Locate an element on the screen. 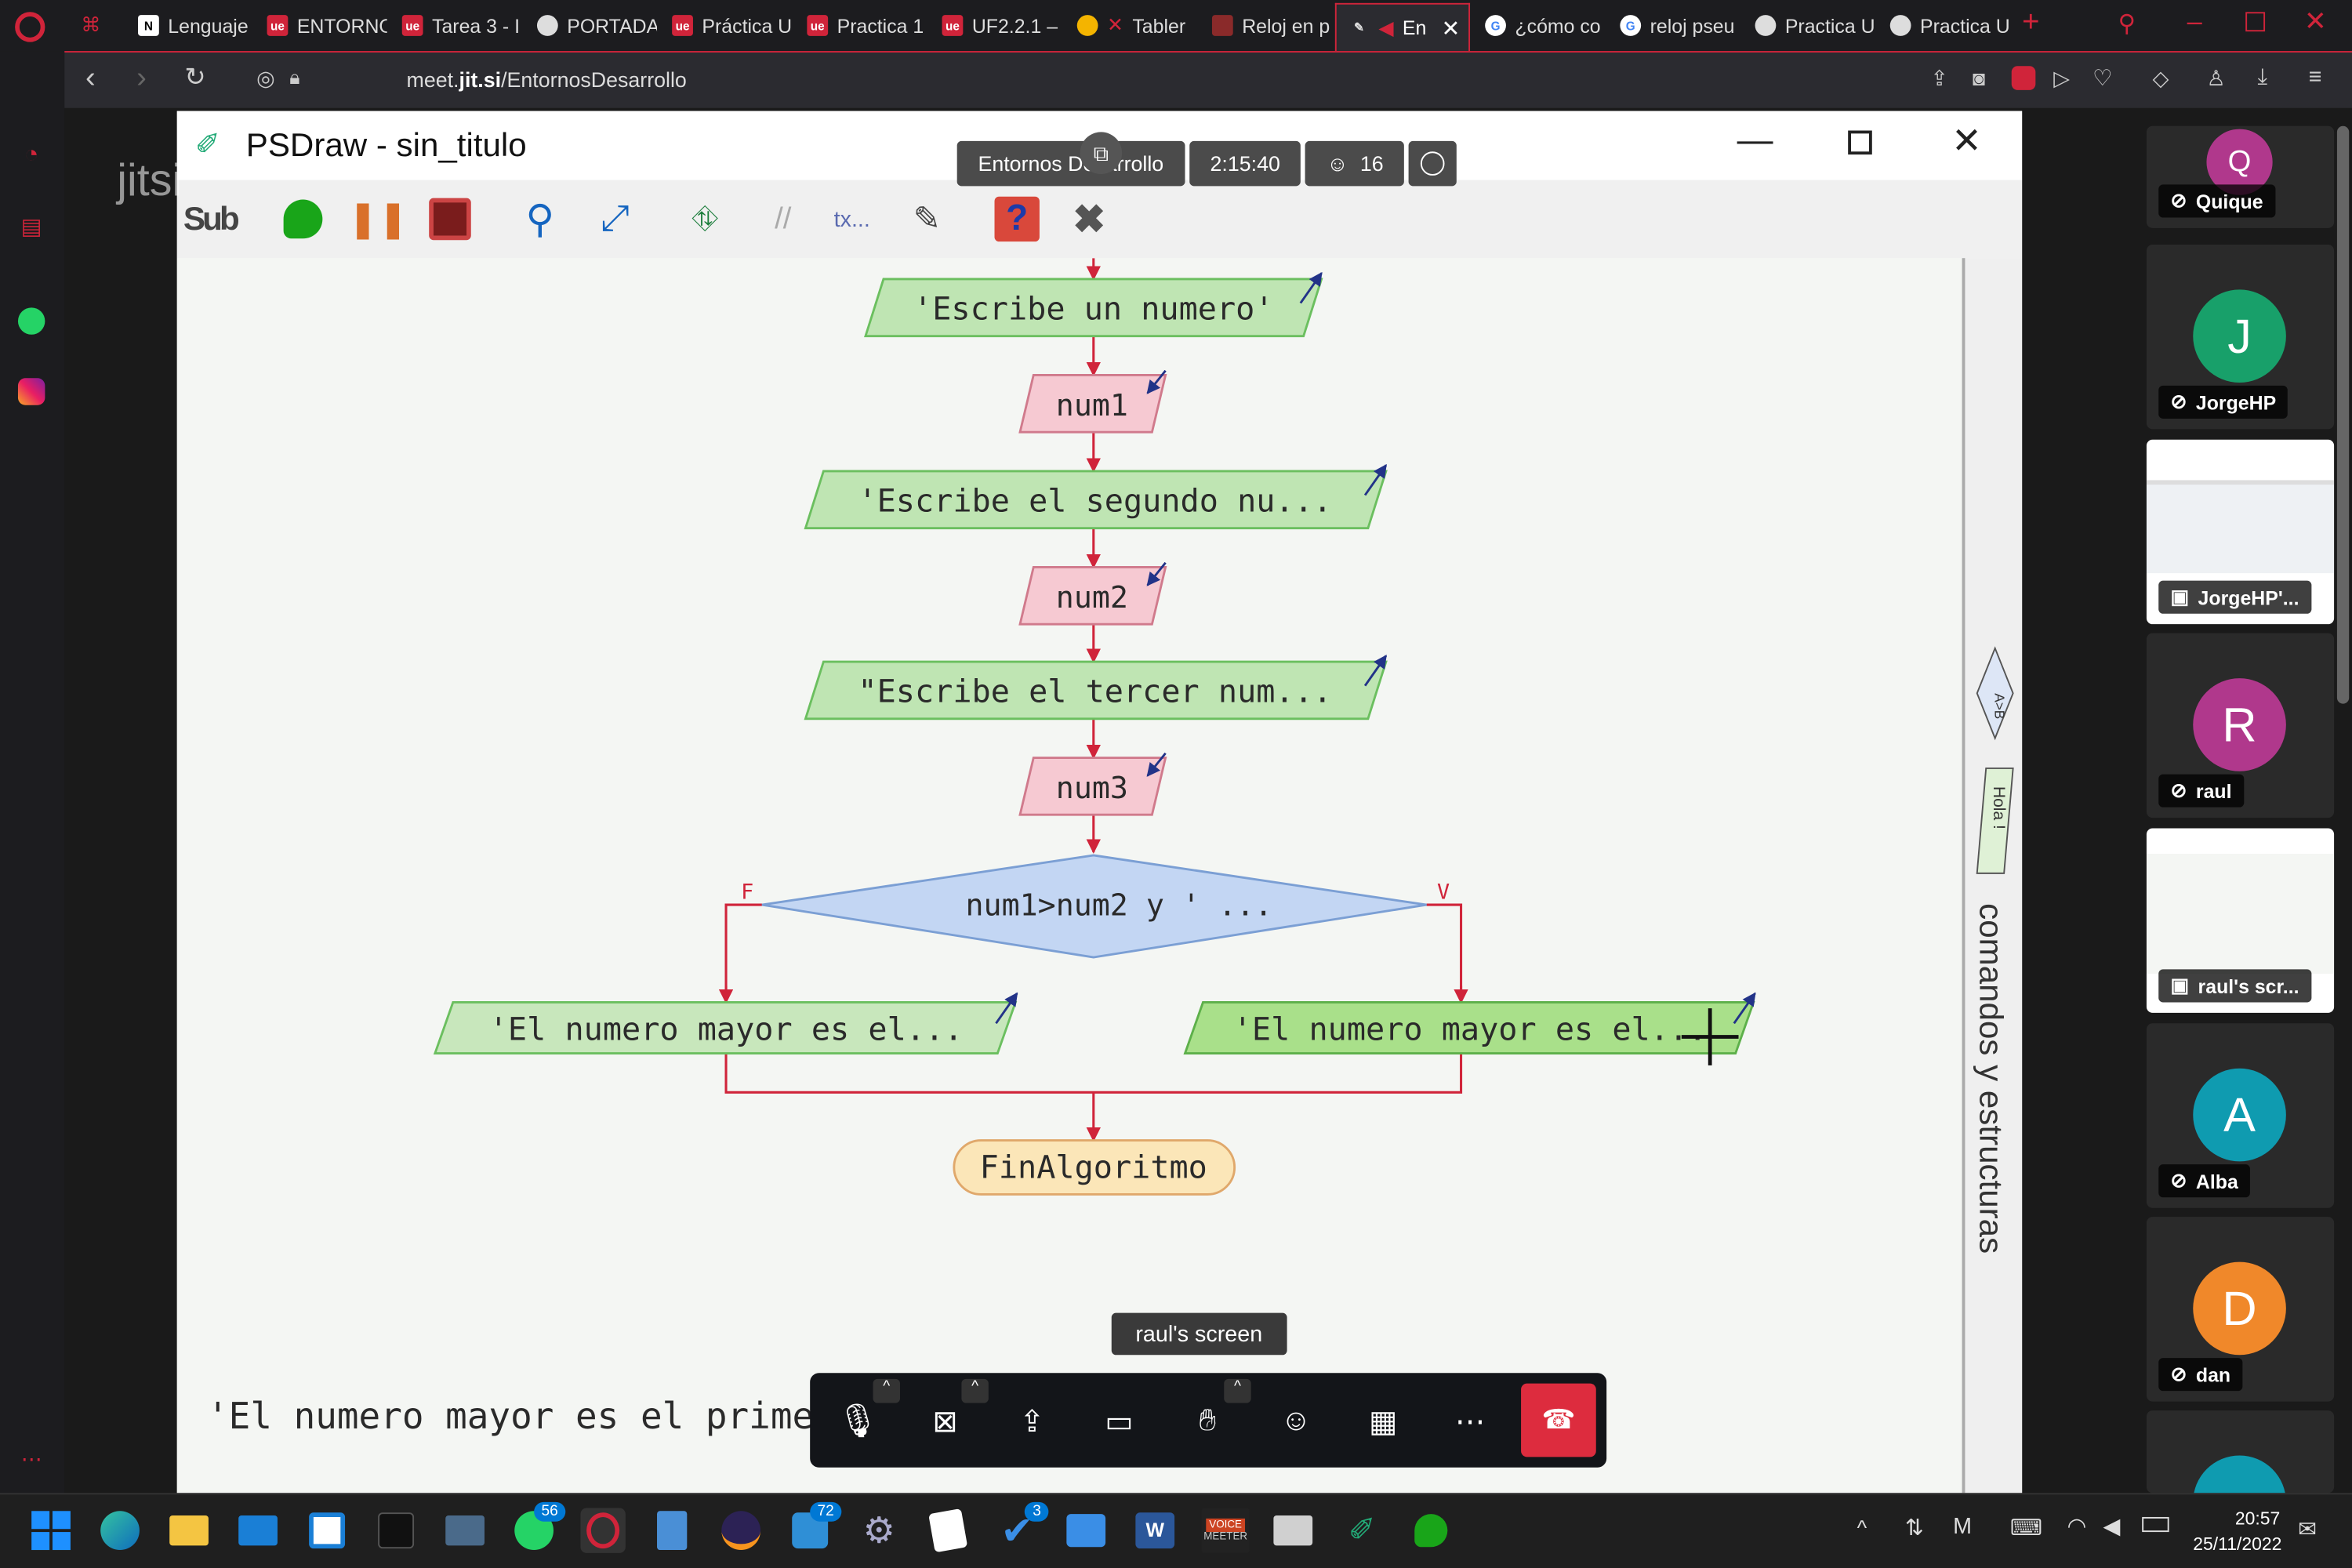  voicemeeter-icon: VOICE MEETER is located at coordinates (1225, 1530).